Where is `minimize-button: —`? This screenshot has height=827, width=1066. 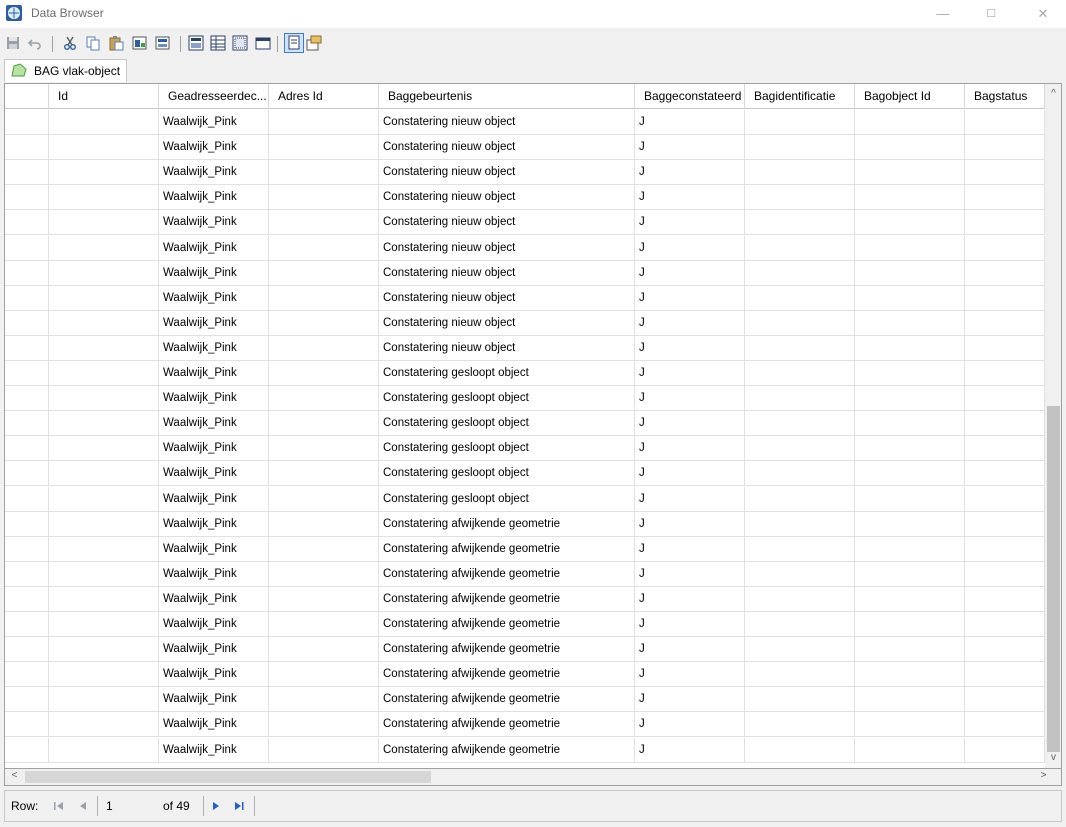 minimize-button: — is located at coordinates (943, 14).